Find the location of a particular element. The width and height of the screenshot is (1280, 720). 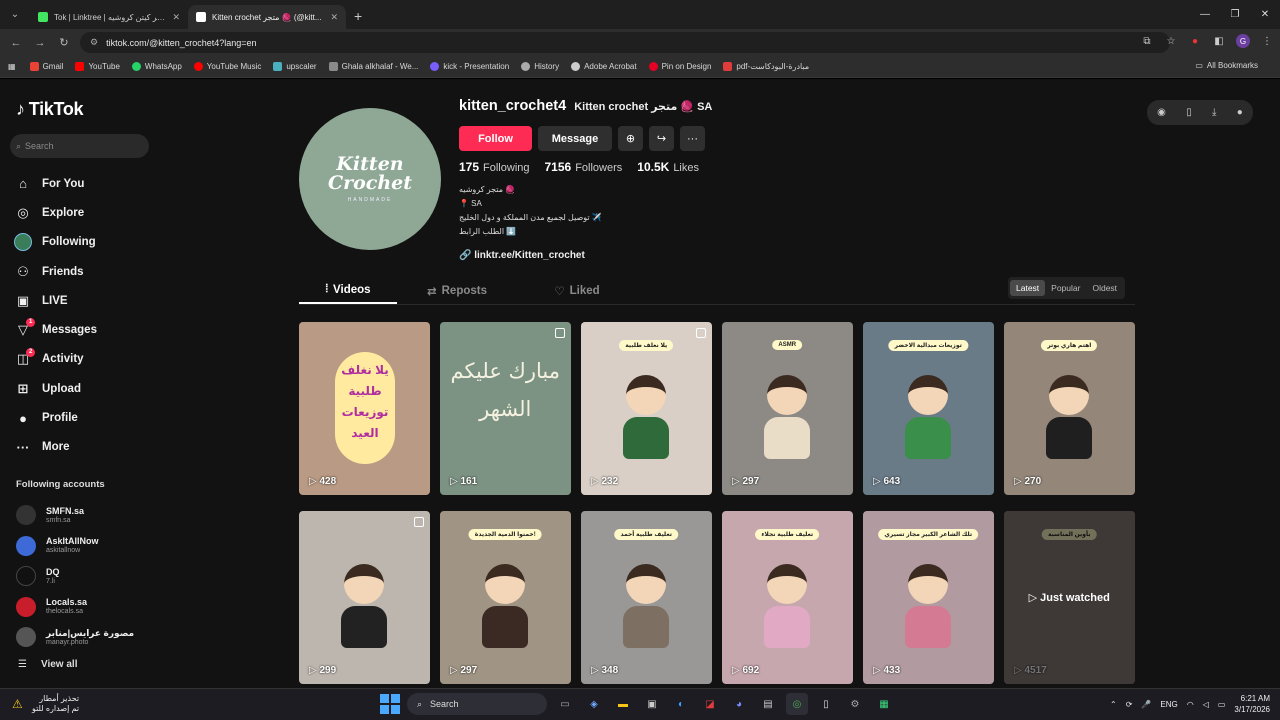

tab-liked: ♡ Liked is located at coordinates (577, 290).